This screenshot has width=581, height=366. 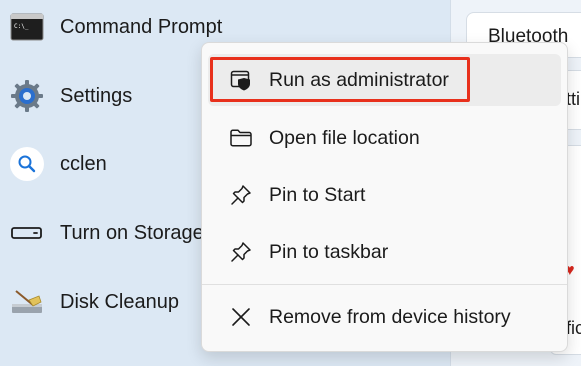 What do you see at coordinates (141, 26) in the screenshot?
I see `app-label: Command Prompt` at bounding box center [141, 26].